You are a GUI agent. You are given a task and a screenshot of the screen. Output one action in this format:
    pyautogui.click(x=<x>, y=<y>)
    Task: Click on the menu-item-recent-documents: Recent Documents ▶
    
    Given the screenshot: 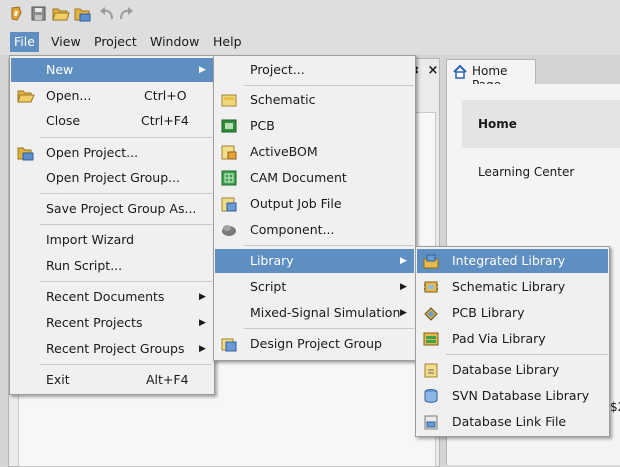 What is the action you would take?
    pyautogui.click(x=112, y=297)
    